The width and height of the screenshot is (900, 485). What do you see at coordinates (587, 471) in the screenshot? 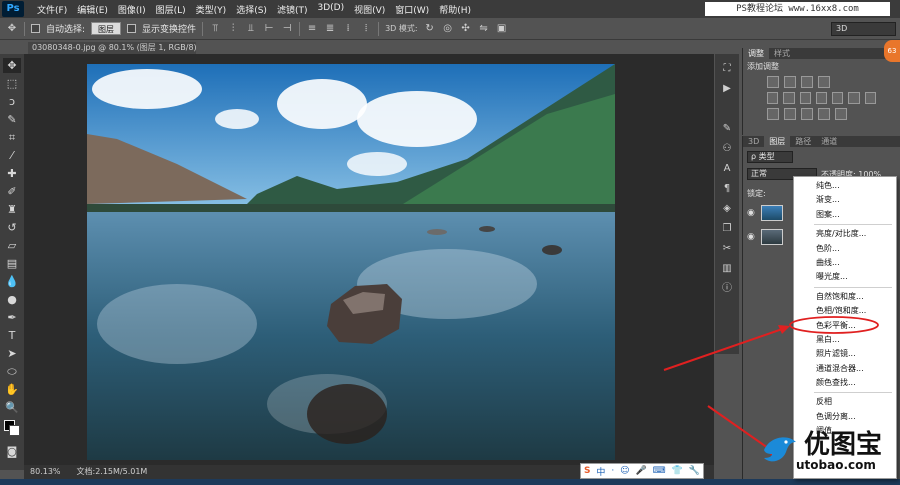
I see `ime-logo-icon: S` at bounding box center [587, 471].